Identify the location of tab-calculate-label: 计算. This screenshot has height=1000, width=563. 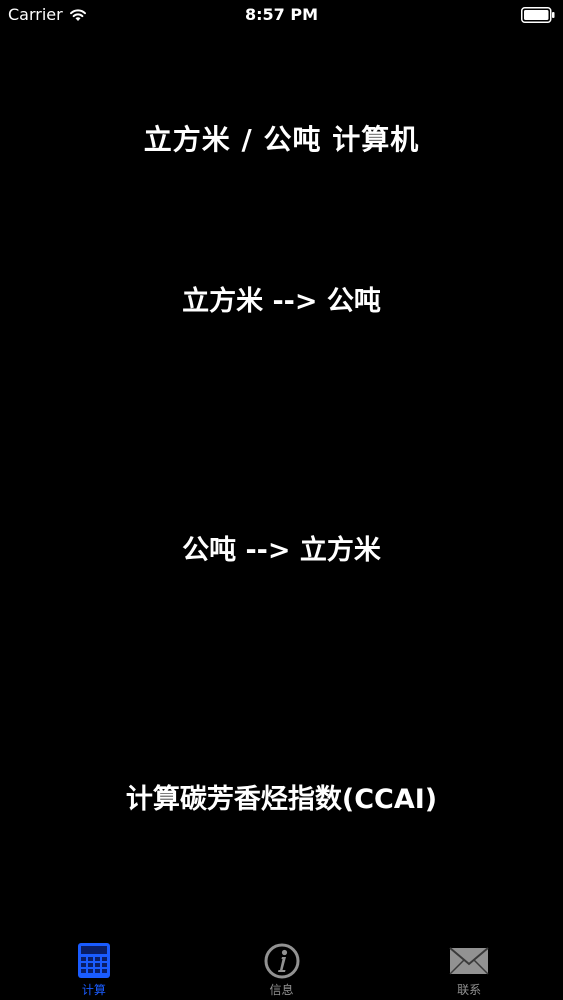
(93, 990).